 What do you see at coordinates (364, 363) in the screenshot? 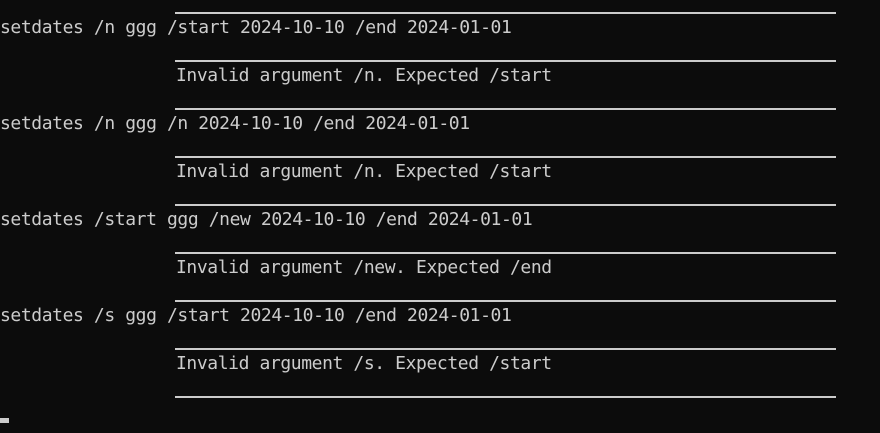
I see `error-response: Invalid argument /s. Expected /start` at bounding box center [364, 363].